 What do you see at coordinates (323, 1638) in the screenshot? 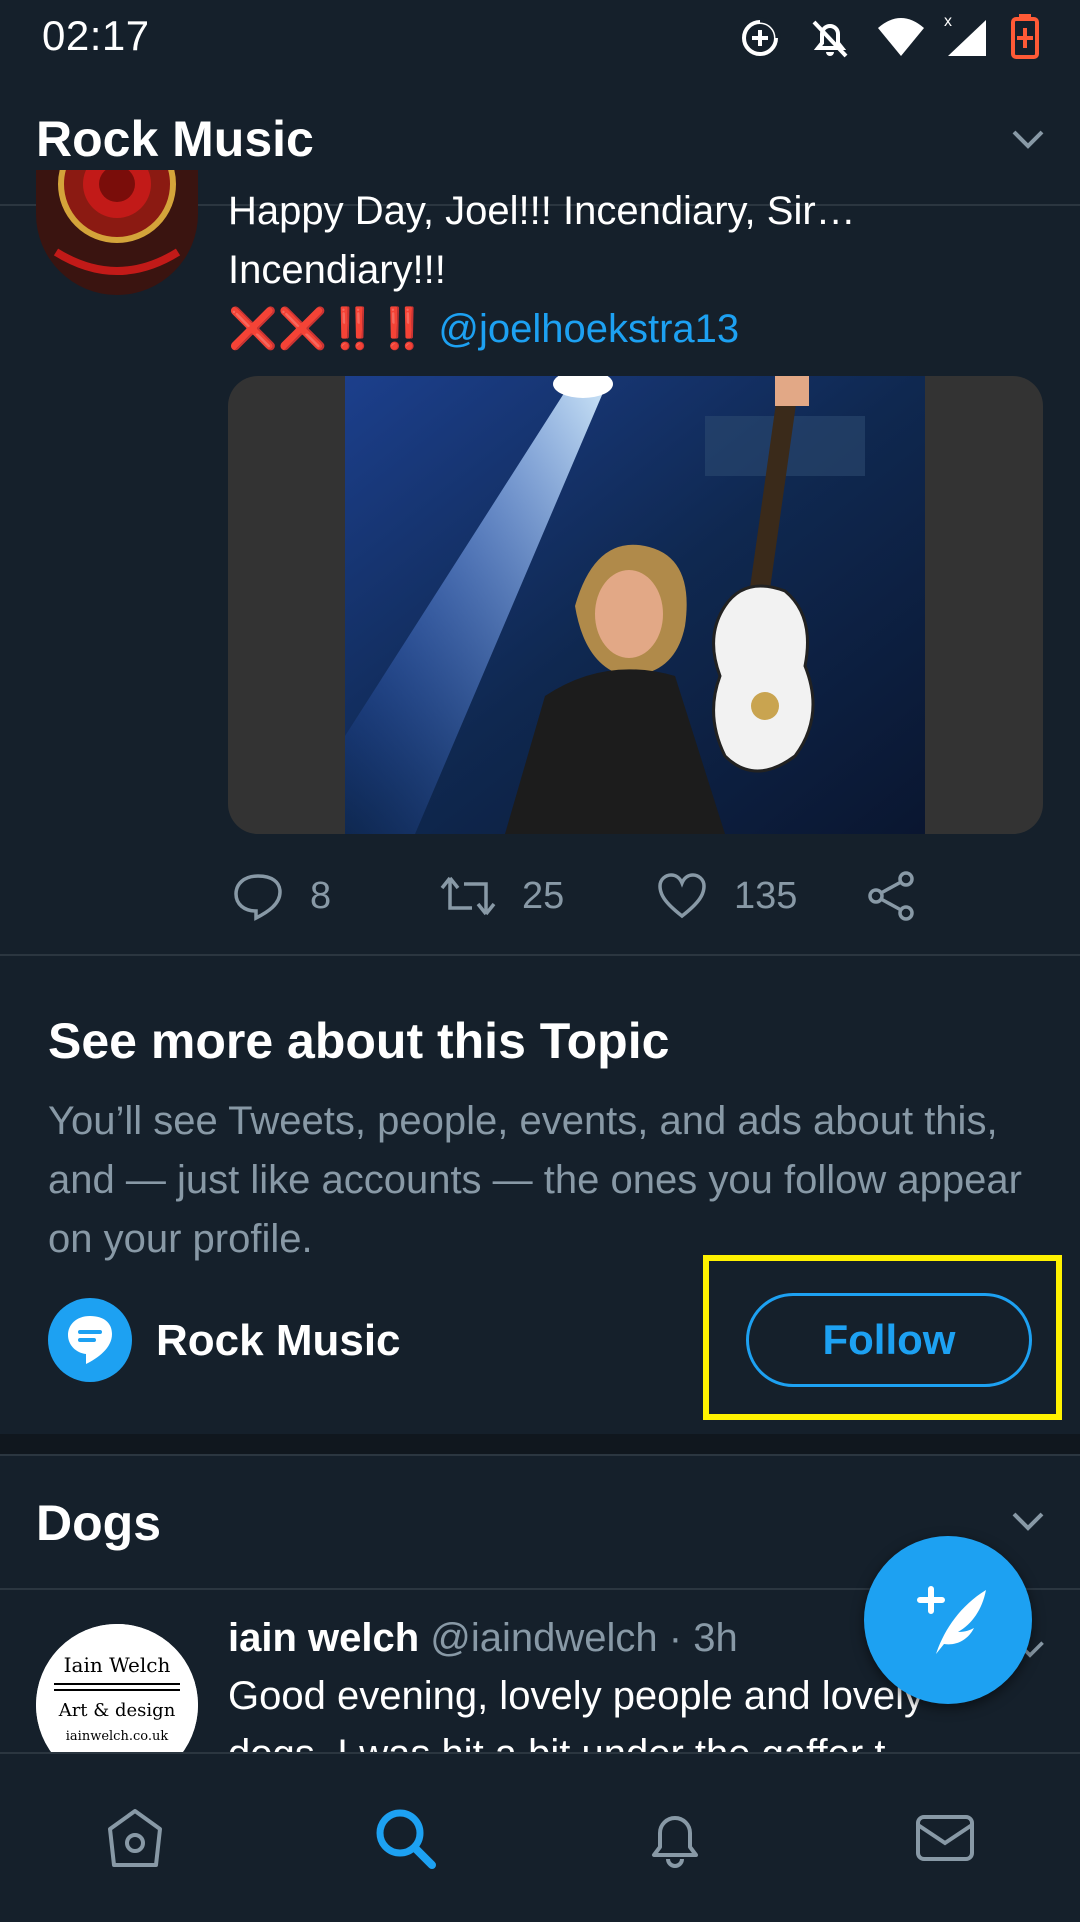
I see `tweet-author-name: iain welch` at bounding box center [323, 1638].